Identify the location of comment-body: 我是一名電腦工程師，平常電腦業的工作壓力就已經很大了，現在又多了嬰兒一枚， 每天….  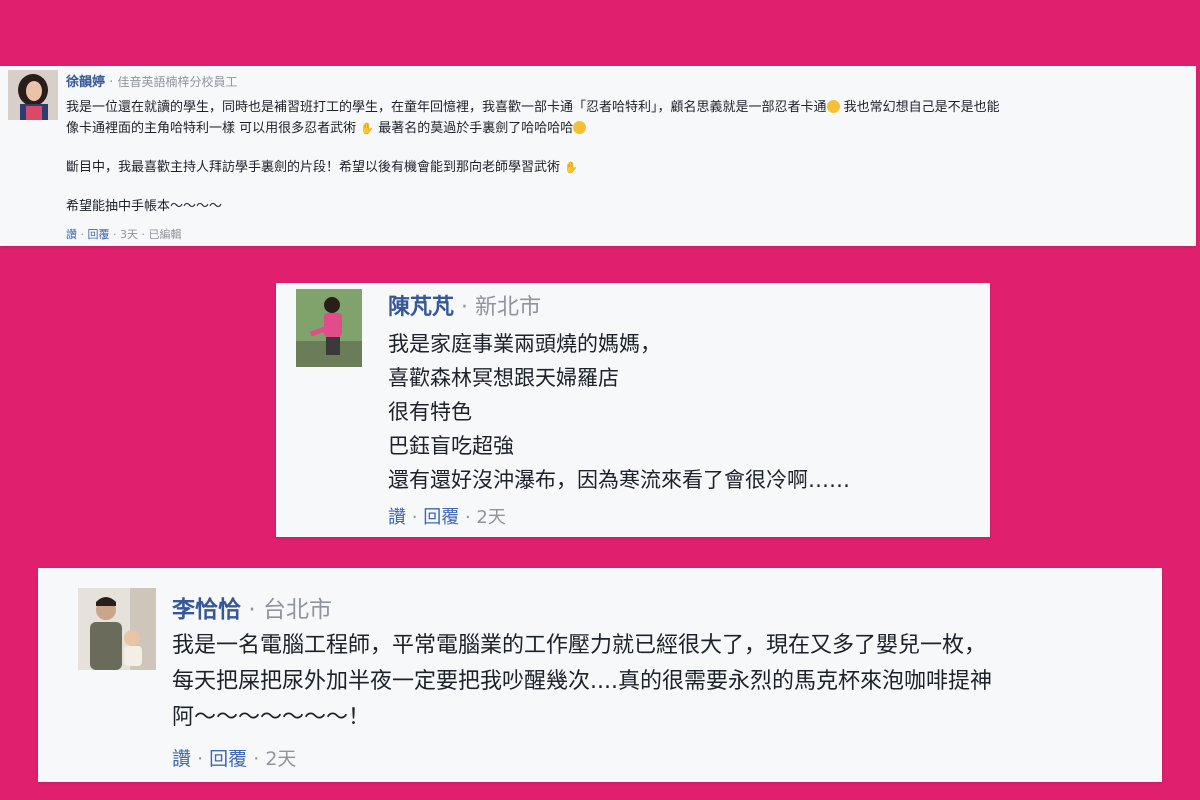
(582, 682).